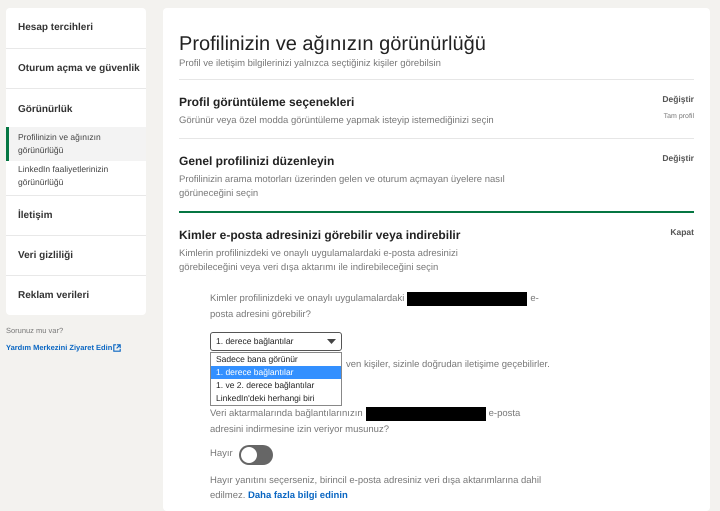 This screenshot has height=511, width=720. What do you see at coordinates (333, 44) in the screenshot?
I see `page-title: Profilinizin ve ağınızın görünürlüğü` at bounding box center [333, 44].